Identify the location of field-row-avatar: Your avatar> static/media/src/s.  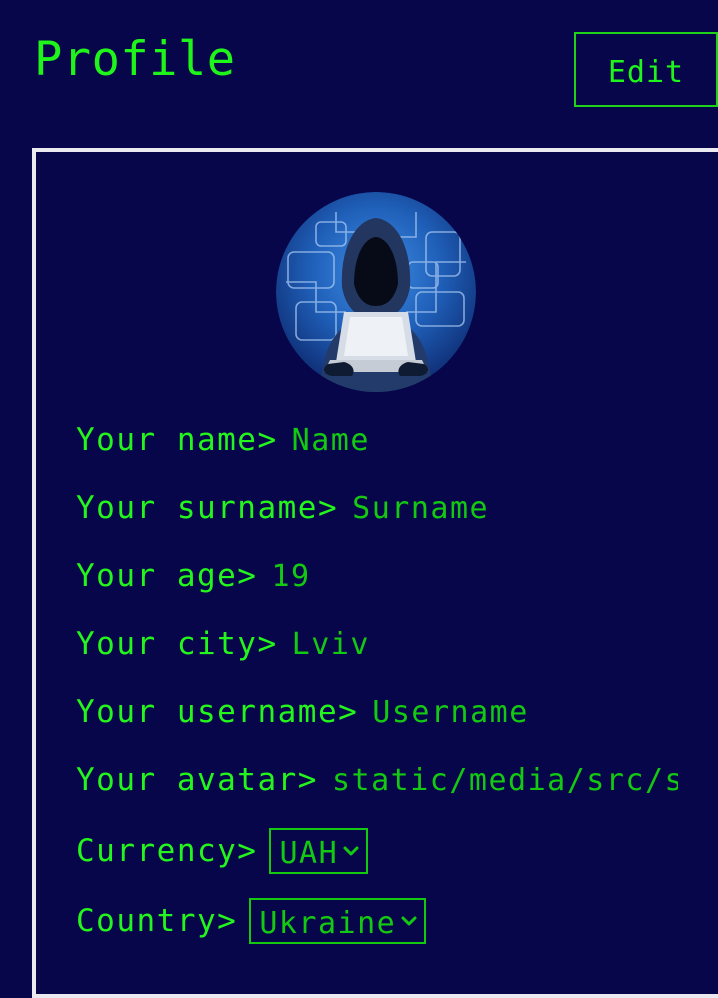
(377, 780).